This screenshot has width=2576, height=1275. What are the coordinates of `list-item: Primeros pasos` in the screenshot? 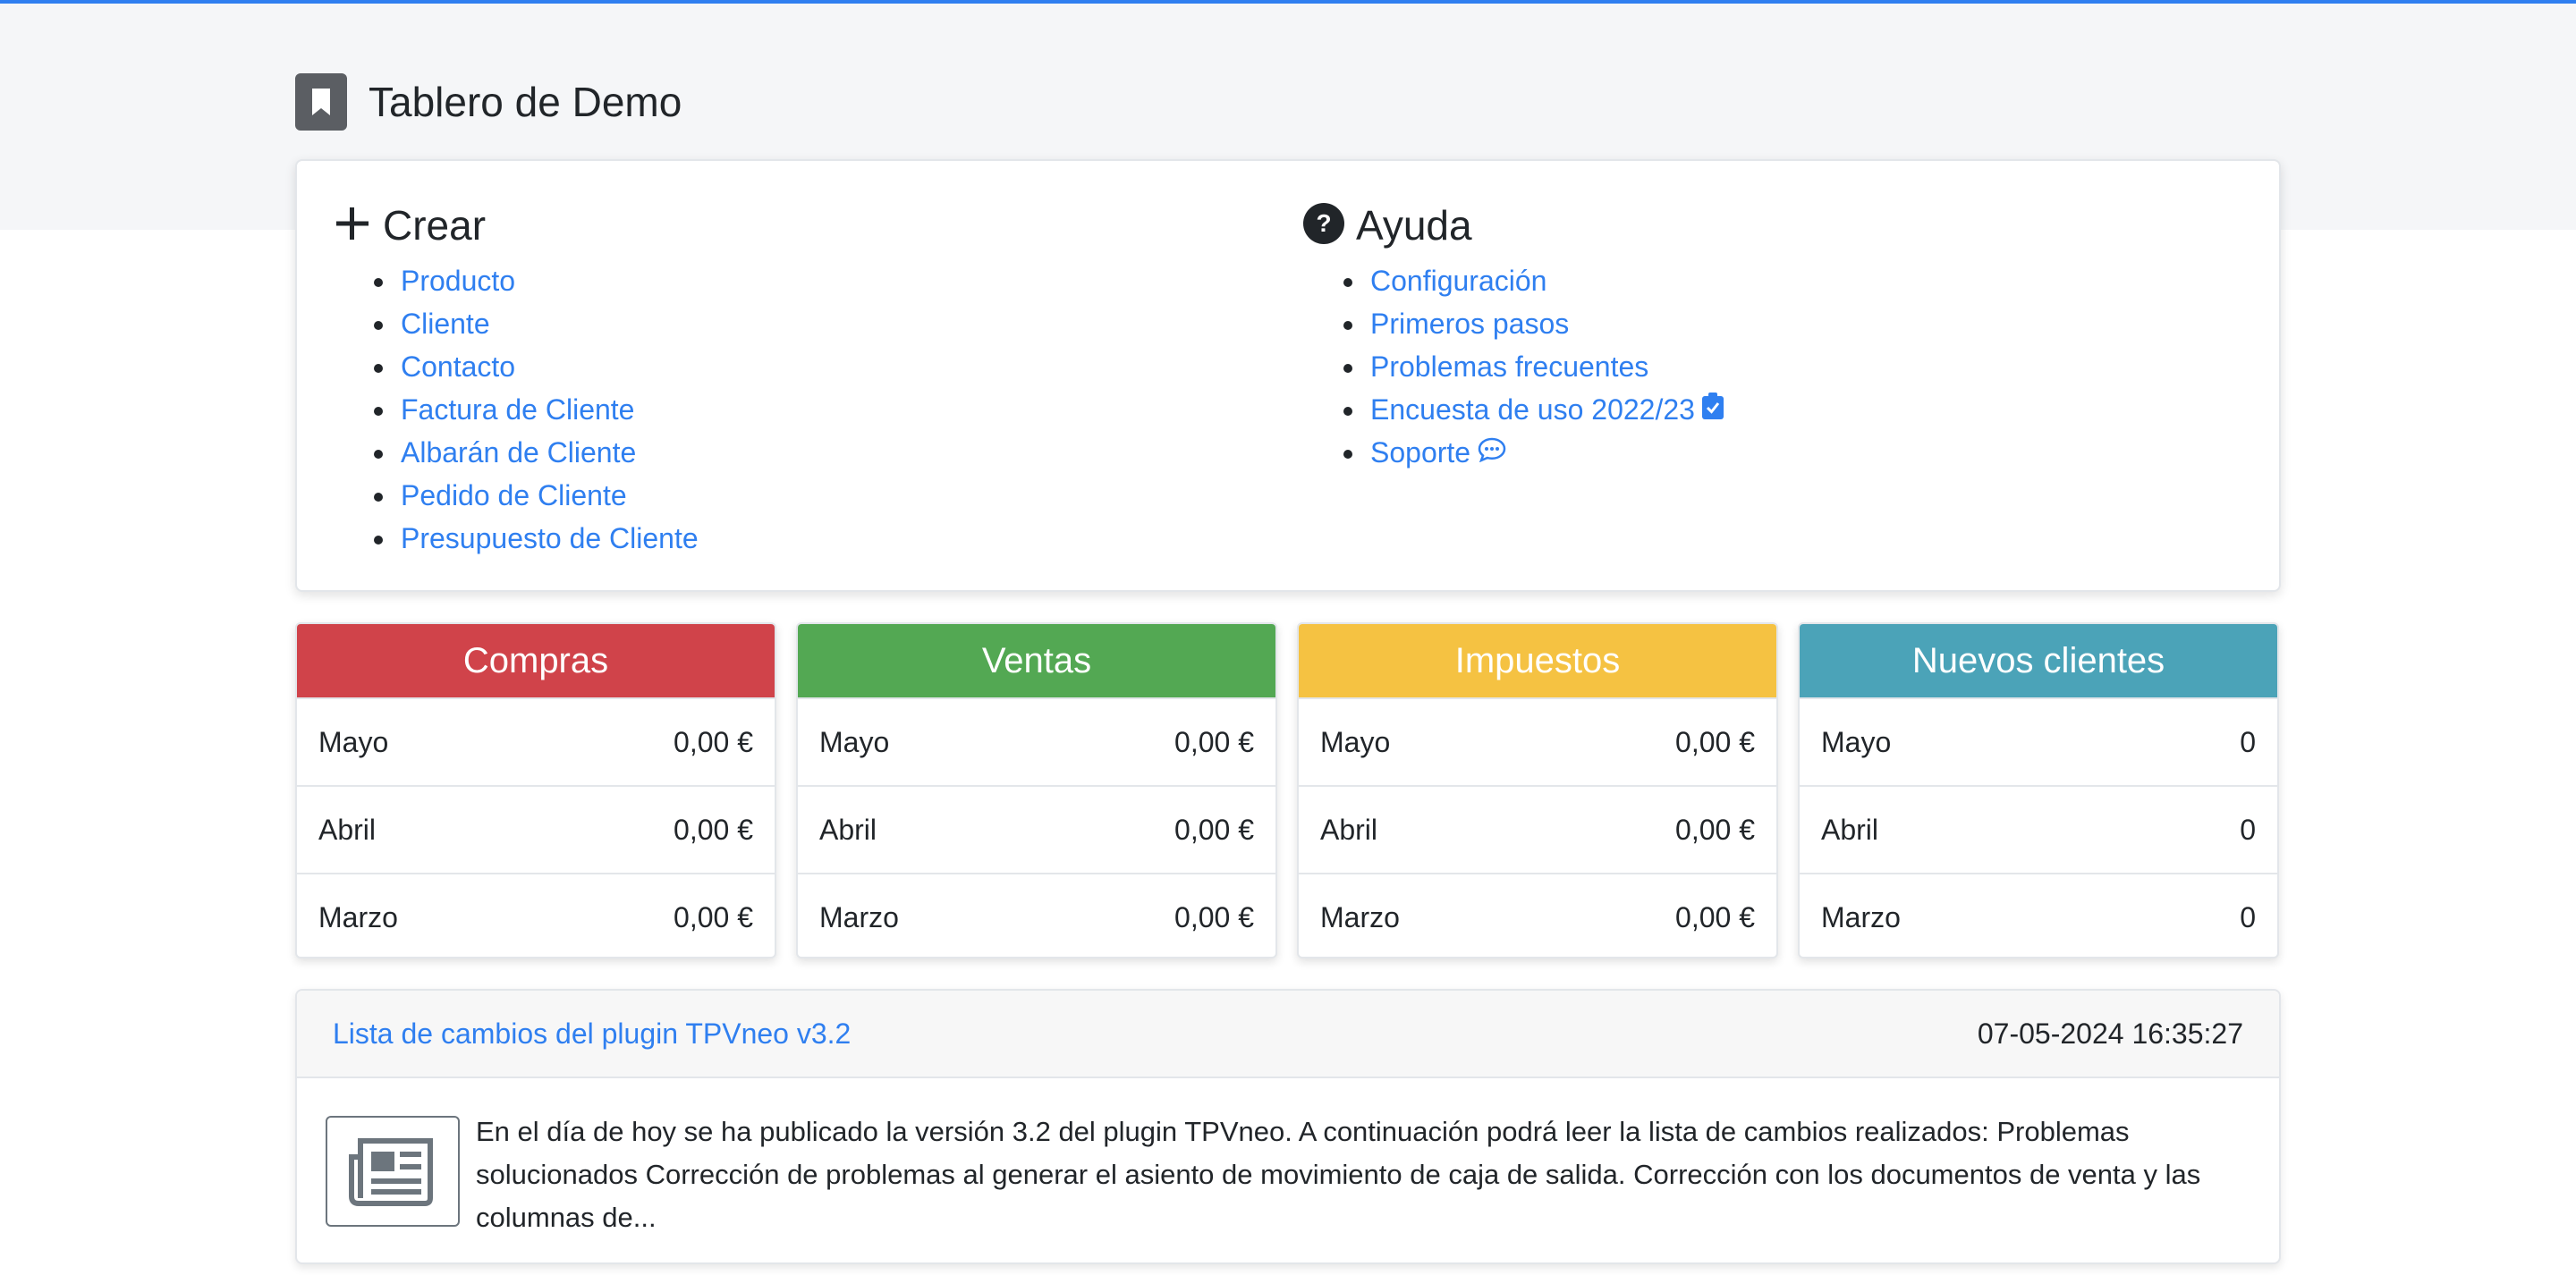 It's located at (1533, 323).